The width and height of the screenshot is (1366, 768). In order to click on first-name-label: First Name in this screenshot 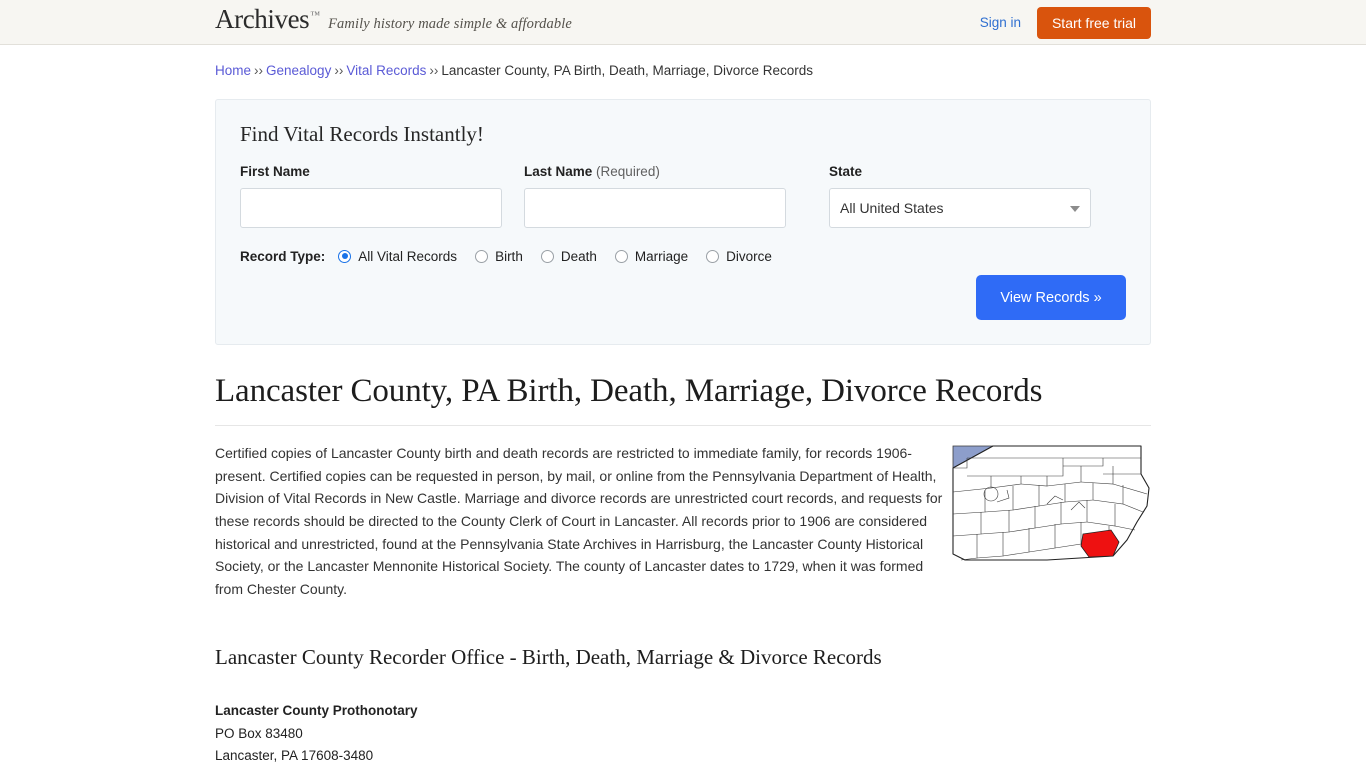, I will do `click(371, 172)`.